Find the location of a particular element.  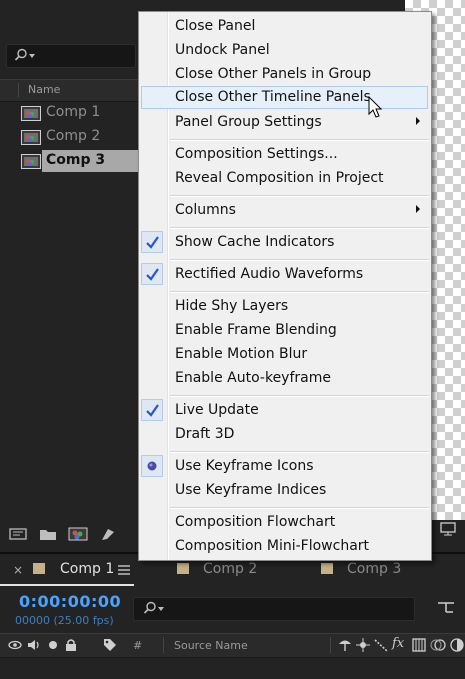

speaker-icon is located at coordinates (34, 645).